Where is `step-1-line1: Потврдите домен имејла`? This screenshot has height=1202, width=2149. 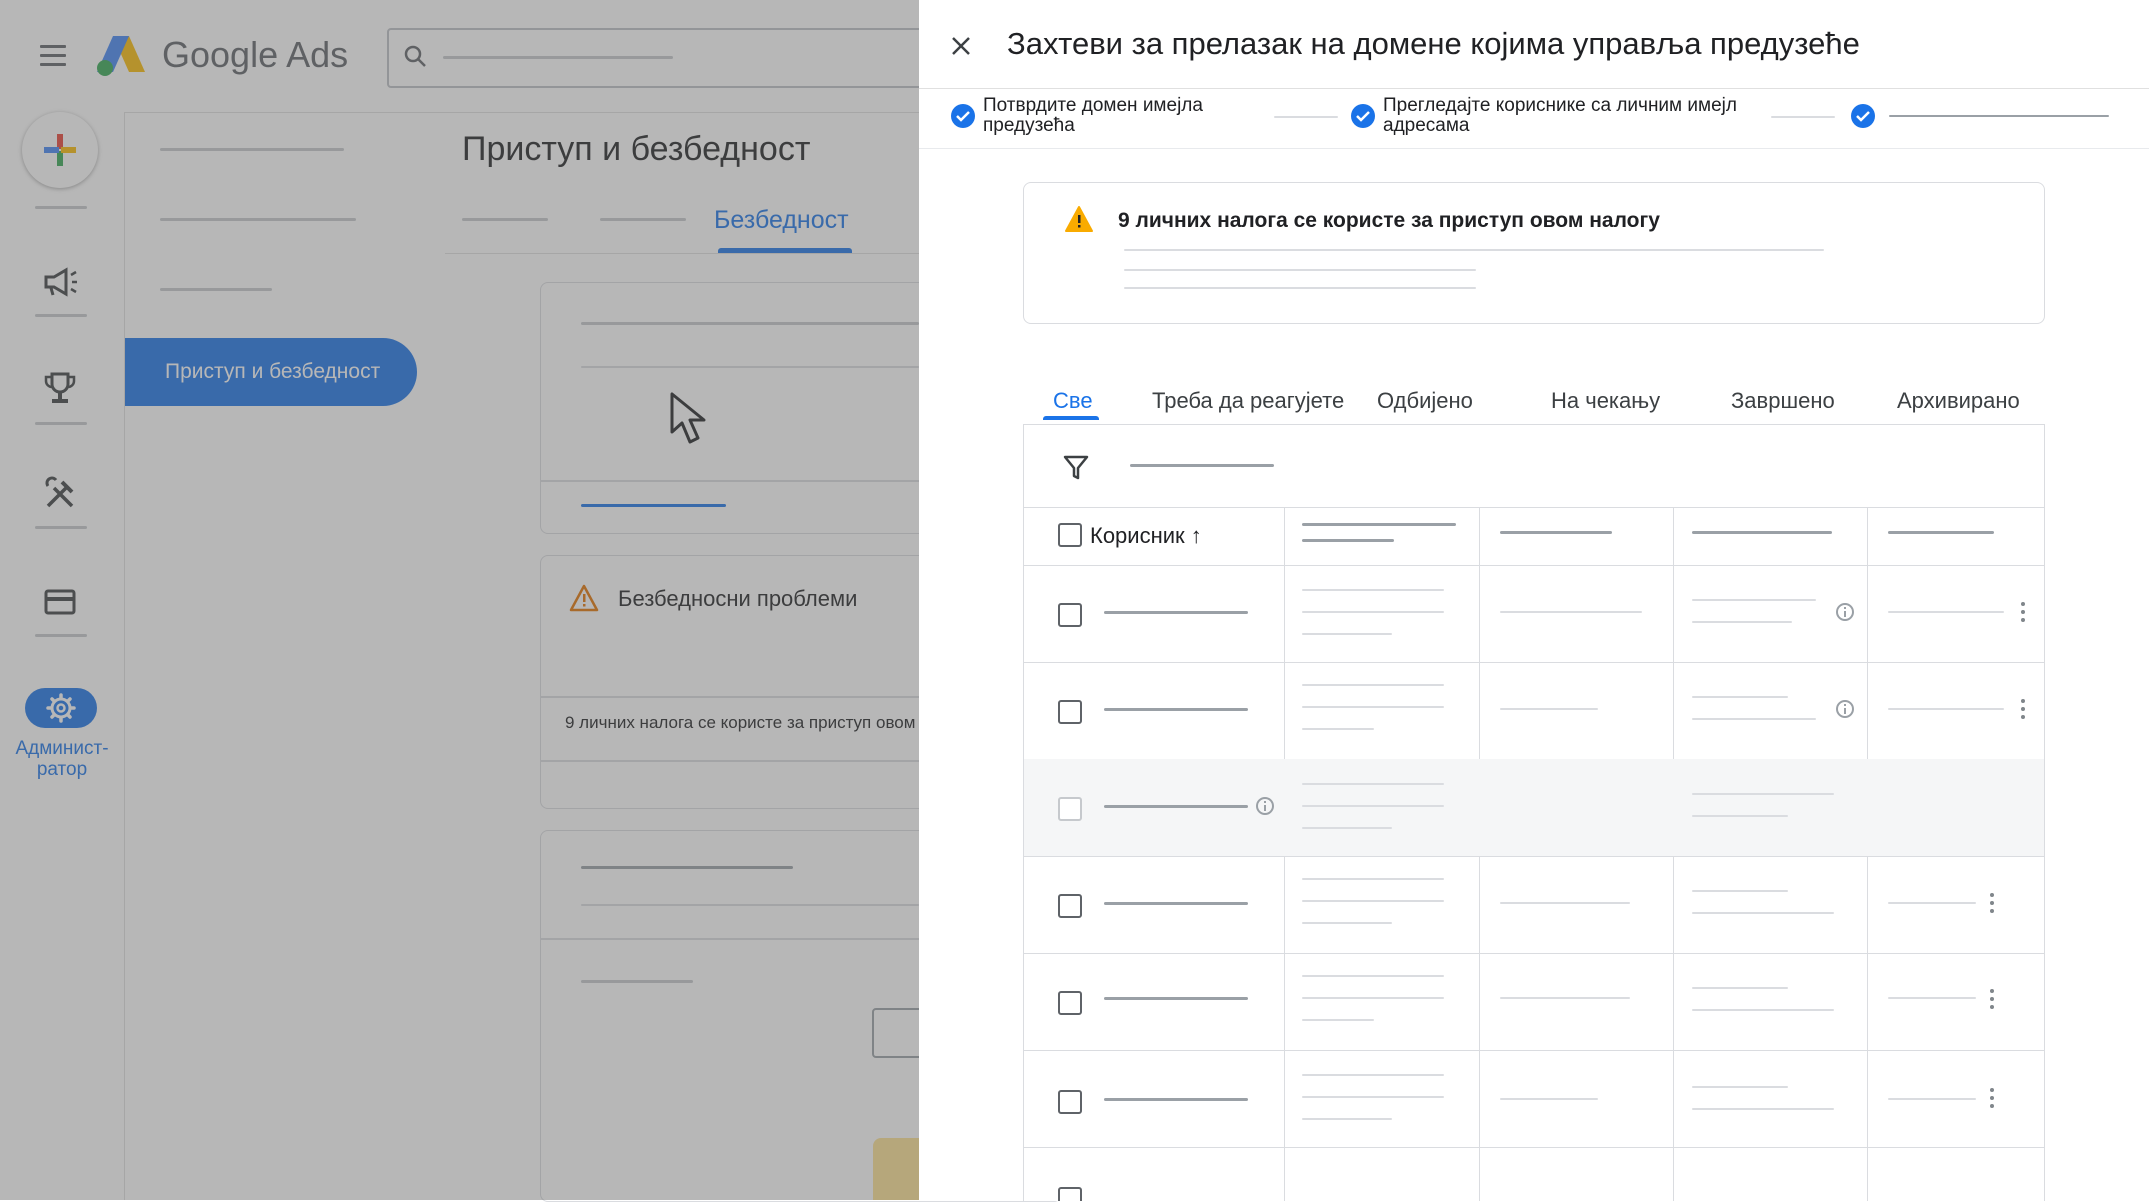
step-1-line1: Потврдите домен имејла is located at coordinates (1093, 105).